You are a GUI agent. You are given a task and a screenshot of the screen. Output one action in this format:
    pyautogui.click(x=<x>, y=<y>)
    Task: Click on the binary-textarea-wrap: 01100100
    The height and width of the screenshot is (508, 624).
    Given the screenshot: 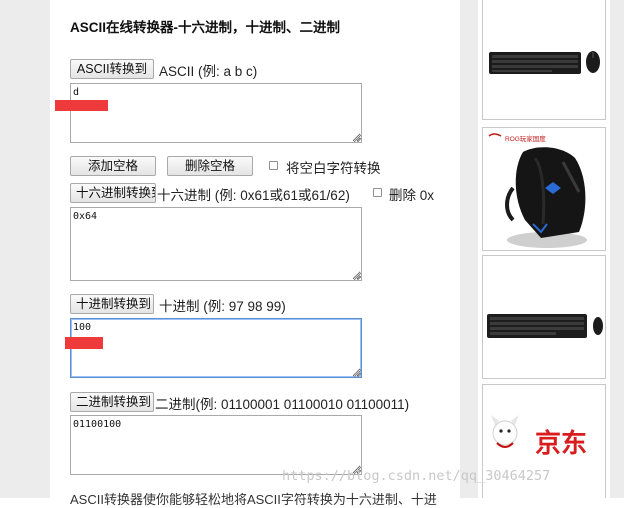 What is the action you would take?
    pyautogui.click(x=216, y=445)
    